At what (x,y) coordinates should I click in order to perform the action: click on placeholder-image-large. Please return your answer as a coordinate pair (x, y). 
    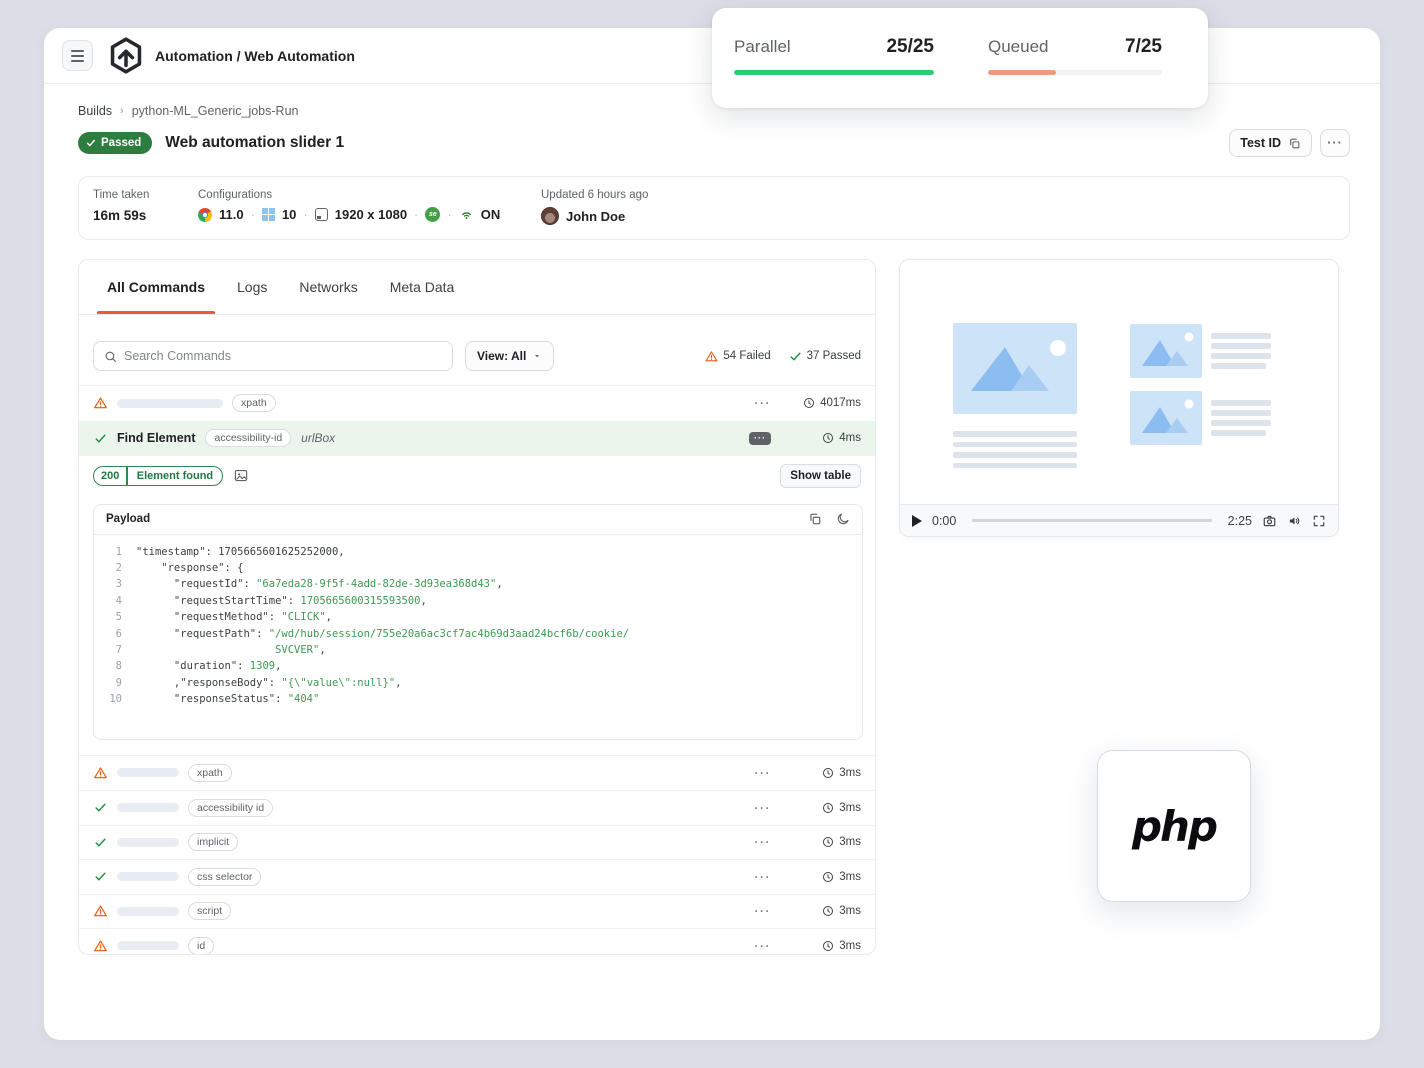
    Looking at the image, I should click on (1015, 368).